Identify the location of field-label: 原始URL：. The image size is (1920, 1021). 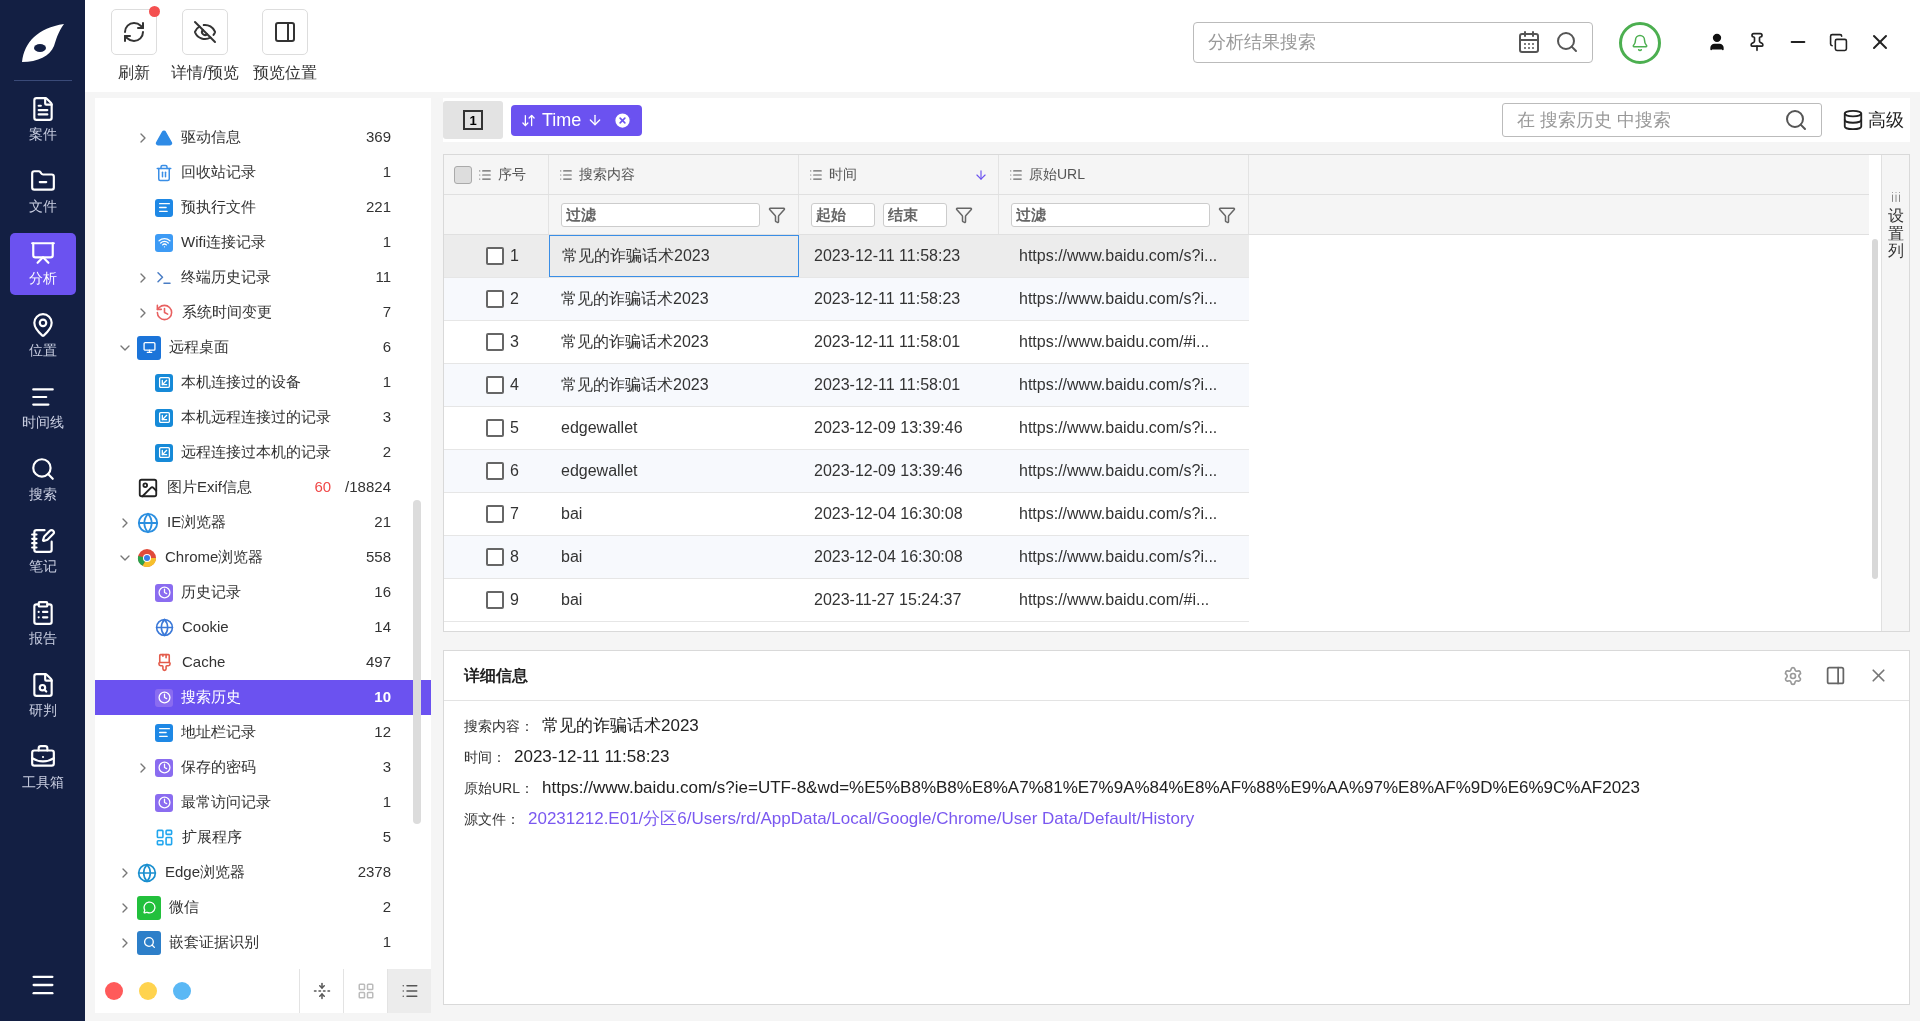
(499, 788).